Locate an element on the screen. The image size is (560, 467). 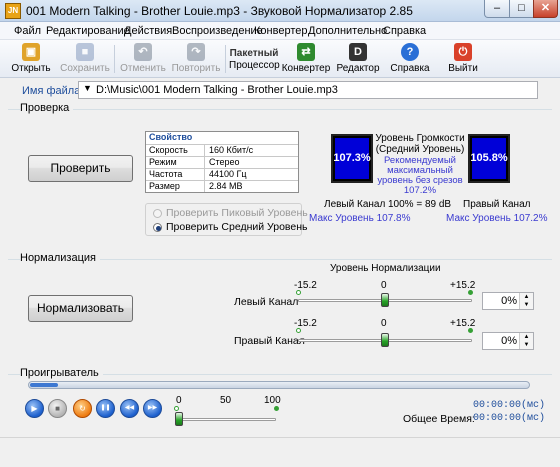
table-row: Частота 44100 Гц is located at coordinates (222, 174).